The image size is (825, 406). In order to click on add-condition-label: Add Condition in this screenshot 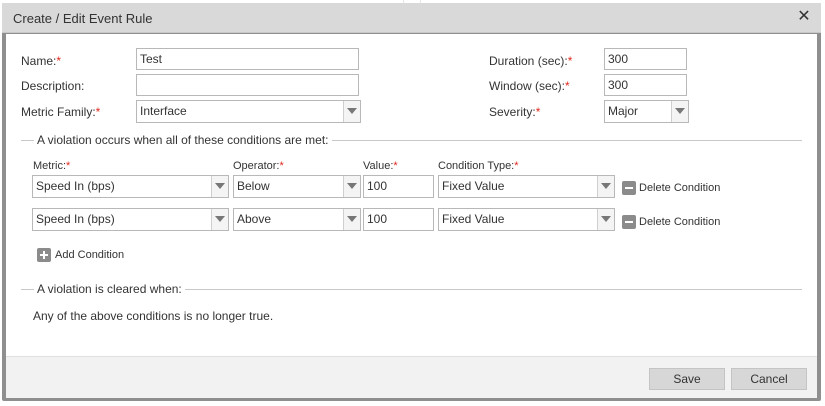, I will do `click(90, 255)`.